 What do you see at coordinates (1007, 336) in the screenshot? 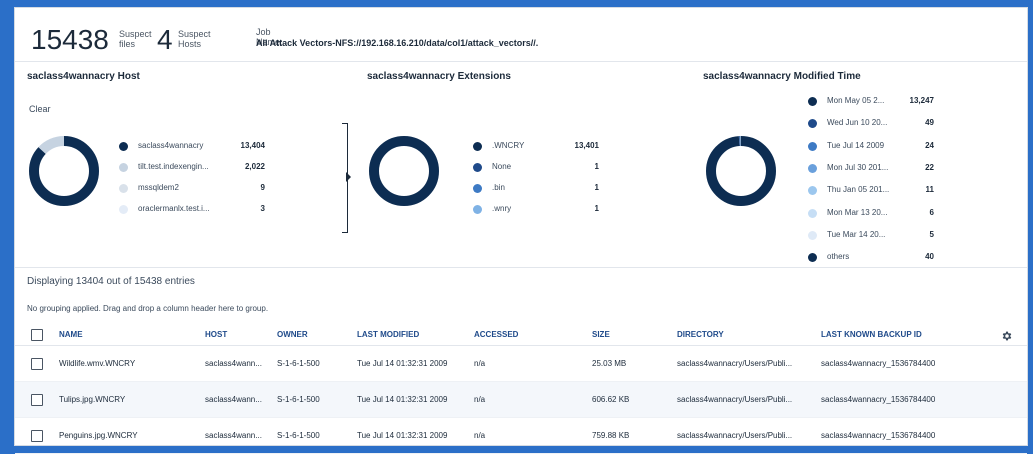
I see `gear-icon` at bounding box center [1007, 336].